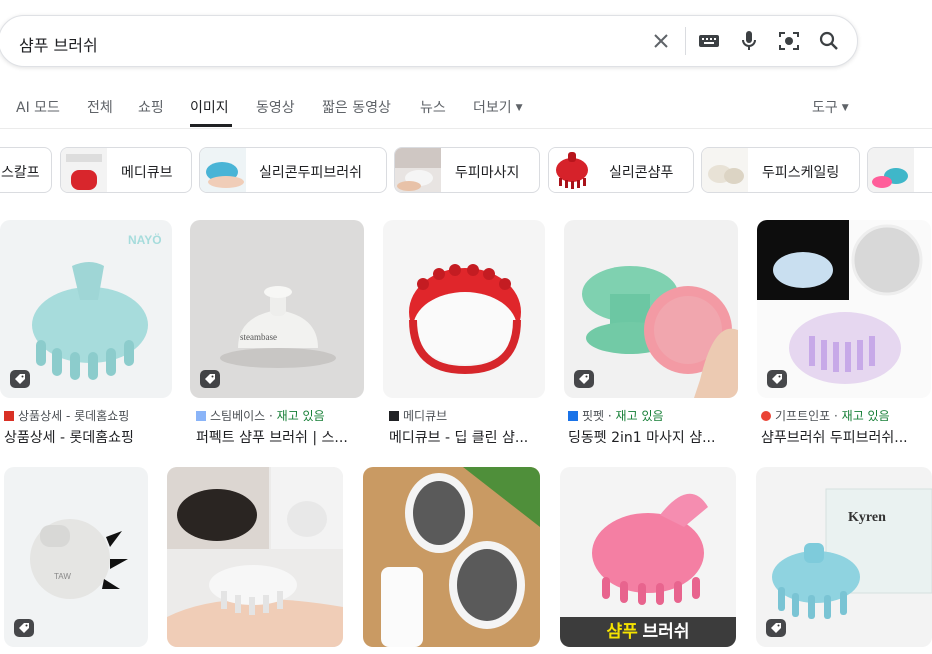  Describe the element at coordinates (749, 41) in the screenshot. I see `microphone-icon` at that location.